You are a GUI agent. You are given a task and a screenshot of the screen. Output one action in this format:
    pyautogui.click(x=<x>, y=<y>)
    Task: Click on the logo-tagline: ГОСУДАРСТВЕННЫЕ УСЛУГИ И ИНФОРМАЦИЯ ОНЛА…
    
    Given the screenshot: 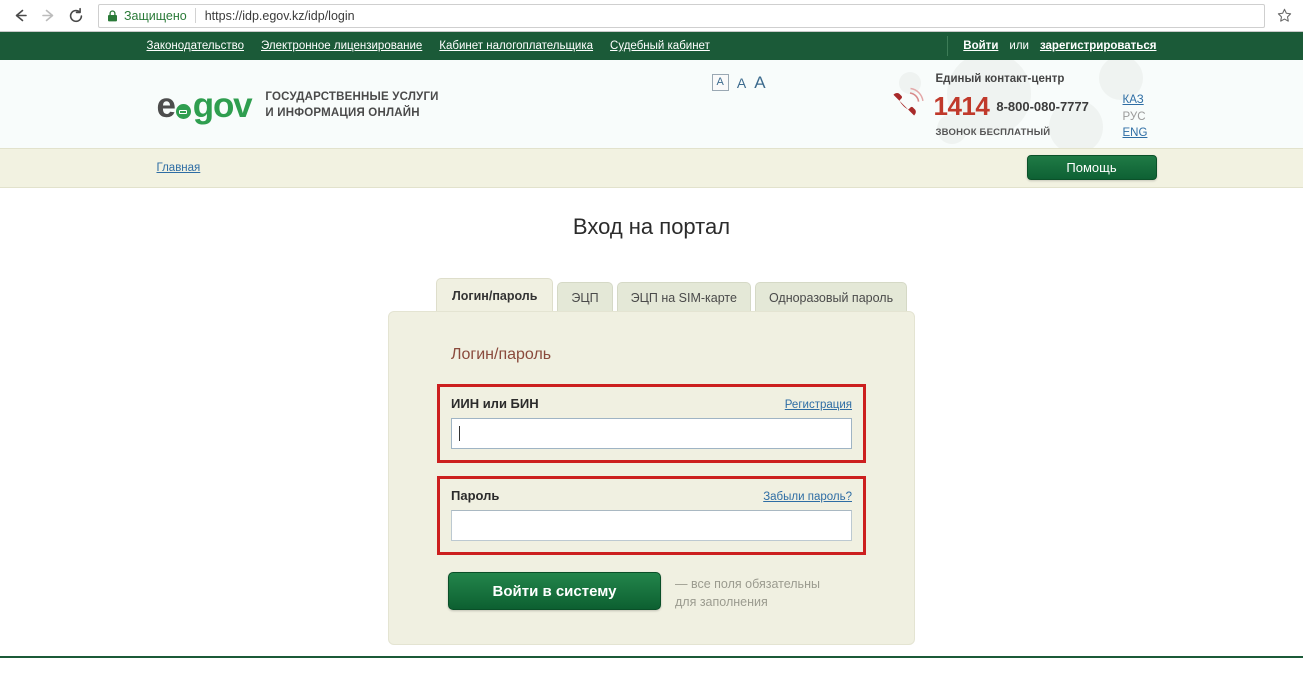 What is the action you would take?
    pyautogui.click(x=351, y=105)
    